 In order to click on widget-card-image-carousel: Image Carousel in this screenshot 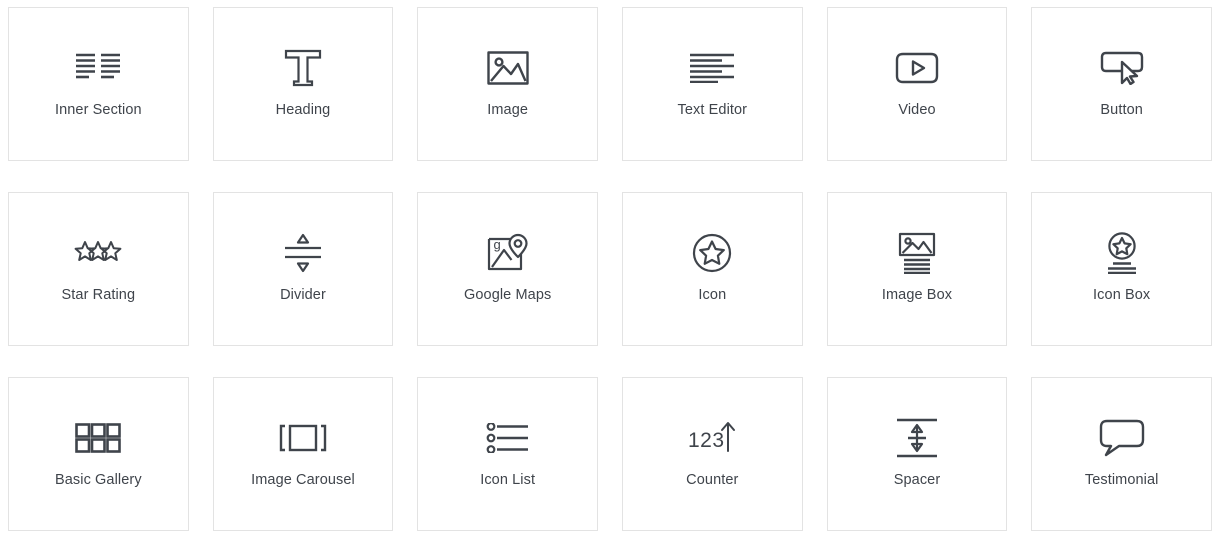, I will do `click(303, 454)`.